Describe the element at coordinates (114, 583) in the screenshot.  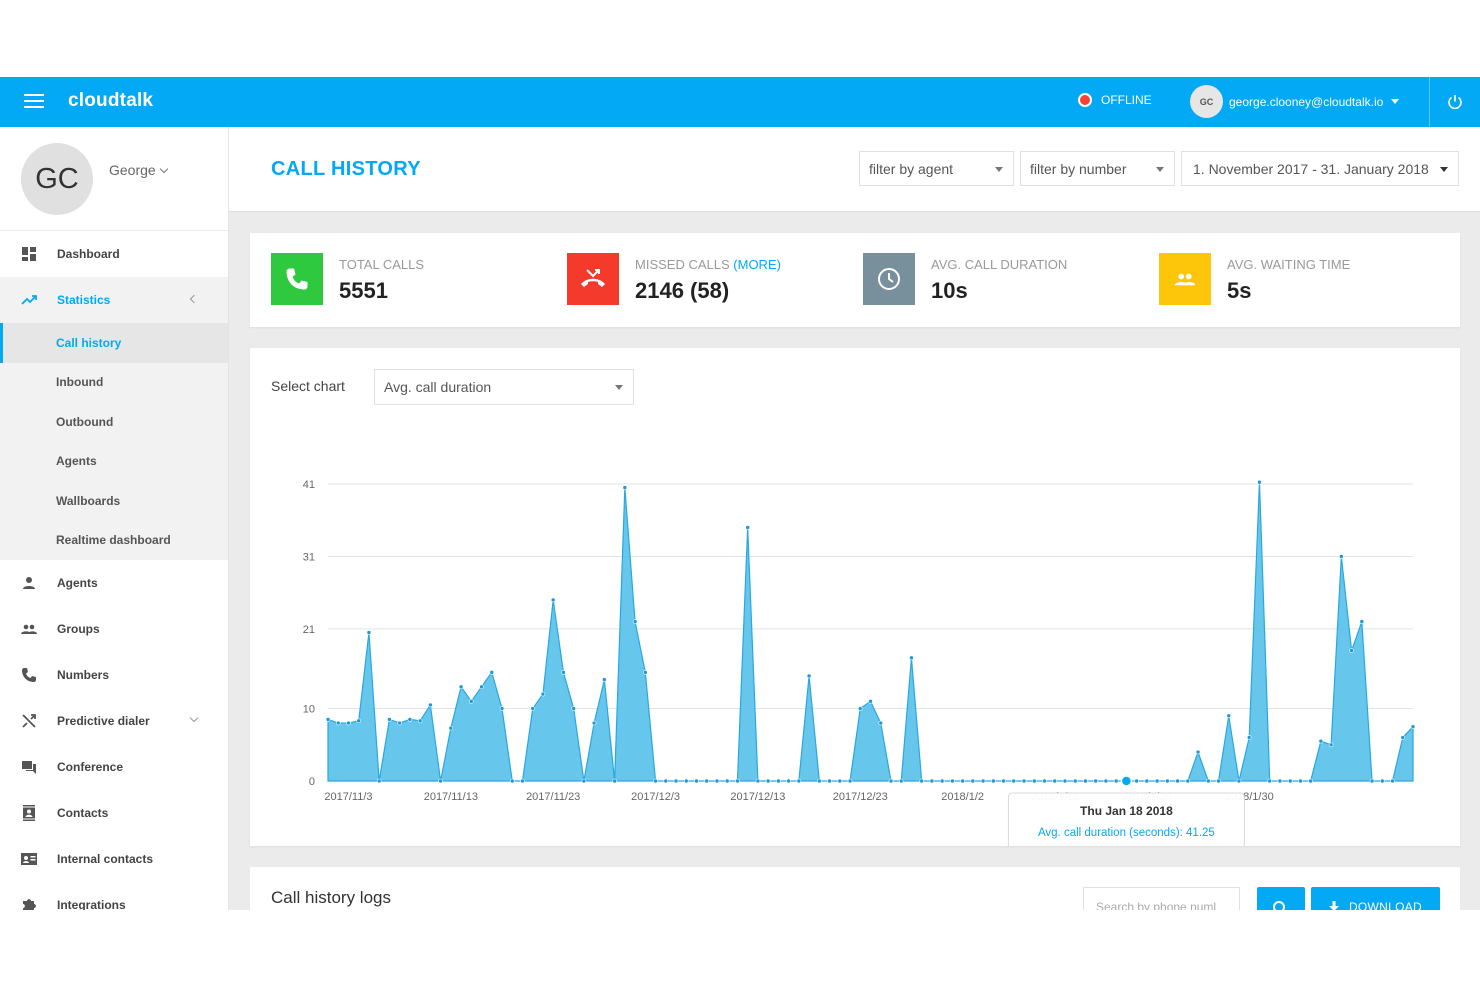
I see `sidebar-item-agents: Agents` at that location.